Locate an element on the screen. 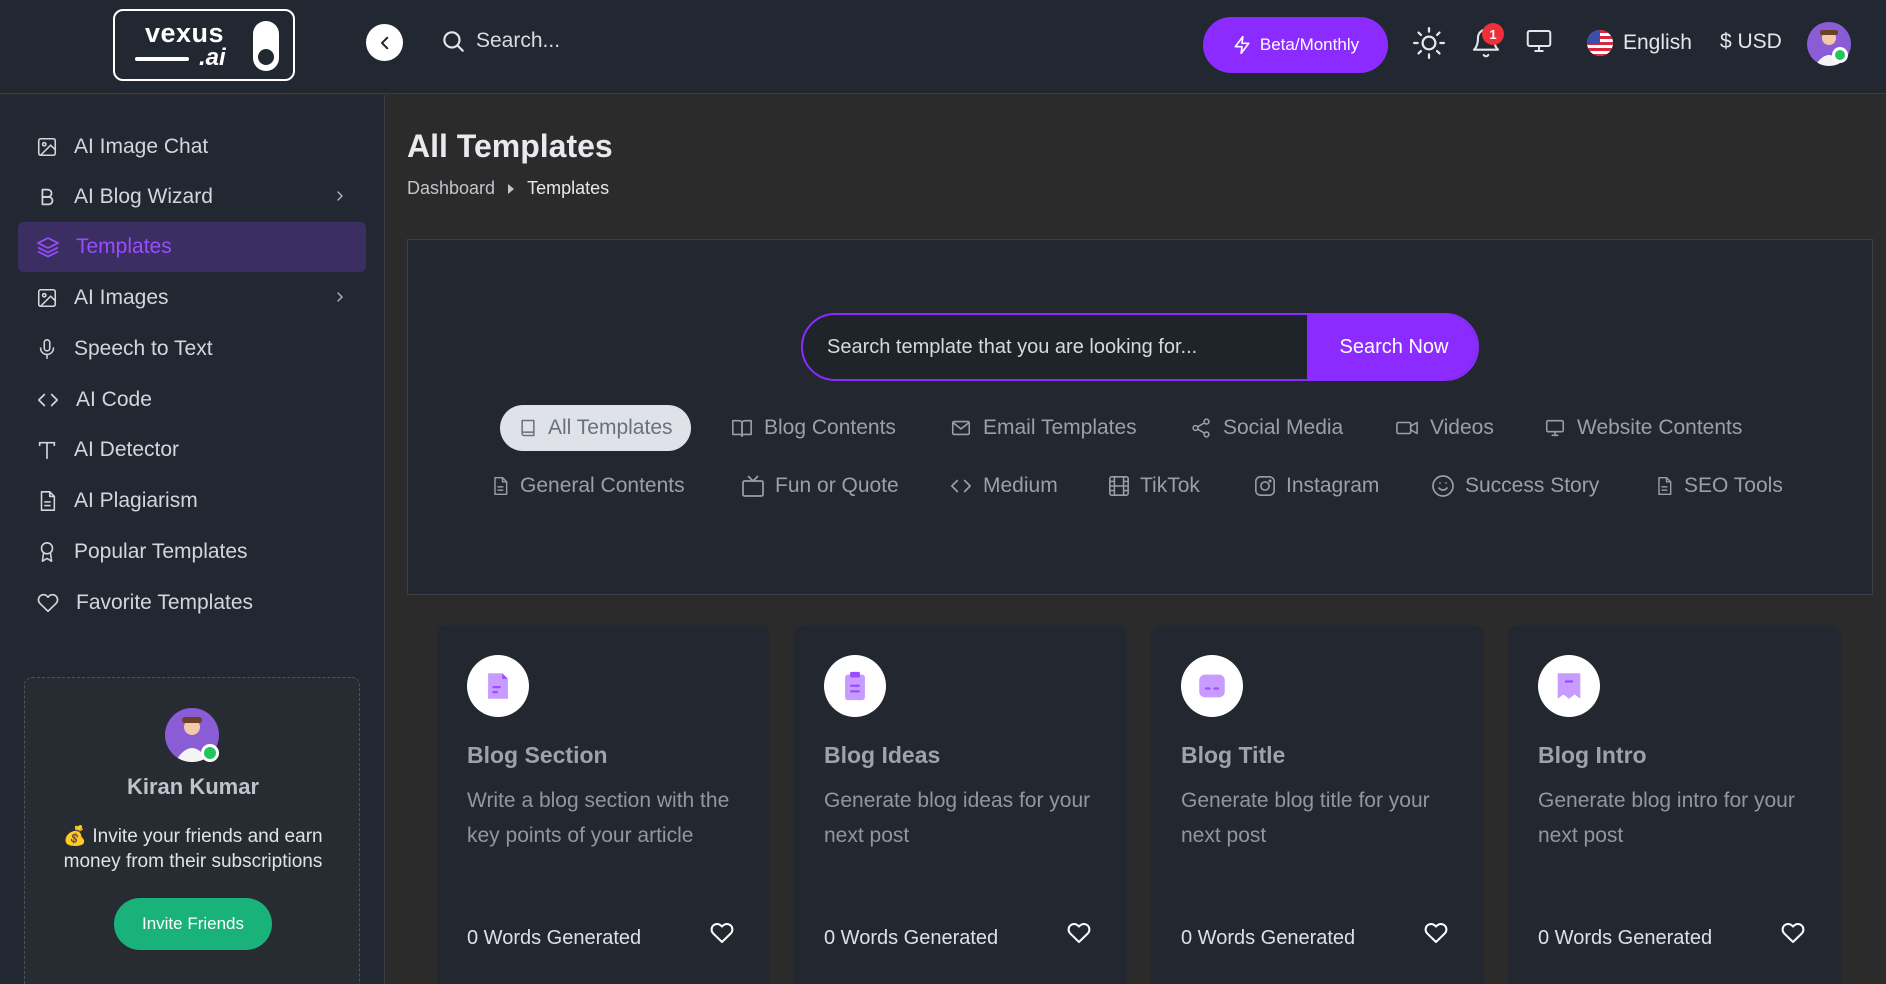 The width and height of the screenshot is (1886, 984). chevron-left-icon is located at coordinates (384, 42).